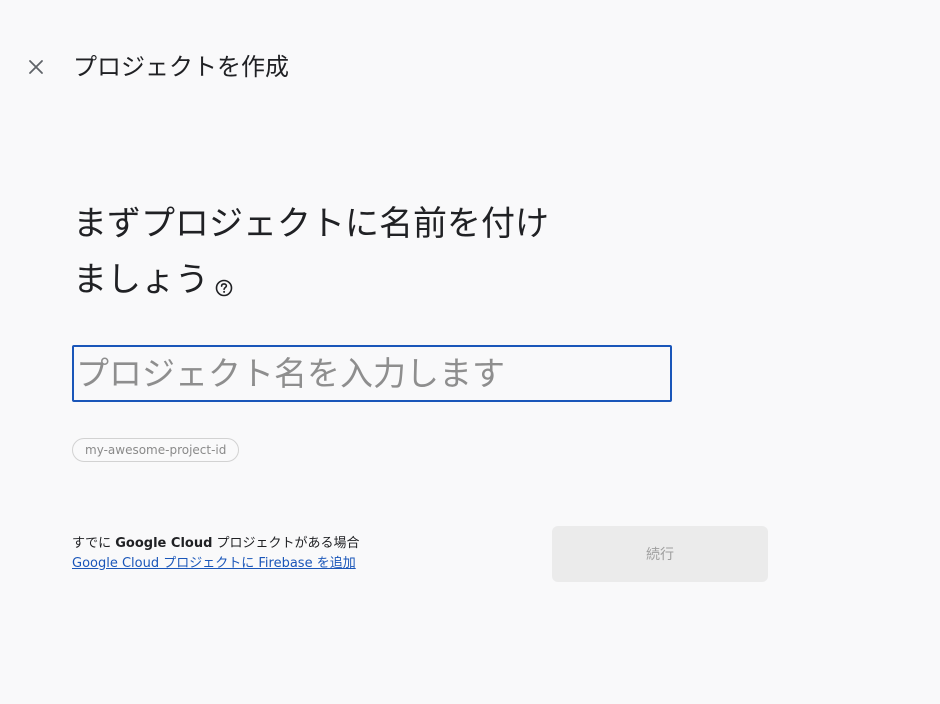  I want to click on gcp-suffix: プロジェクトがある場合, so click(286, 543).